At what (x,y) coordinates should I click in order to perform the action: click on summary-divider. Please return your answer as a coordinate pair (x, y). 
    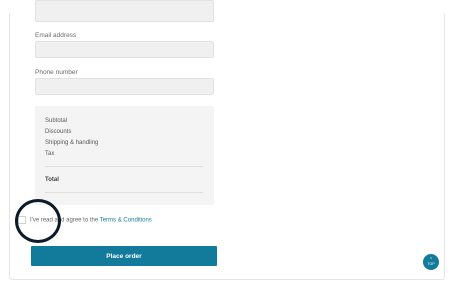
    Looking at the image, I should click on (124, 166).